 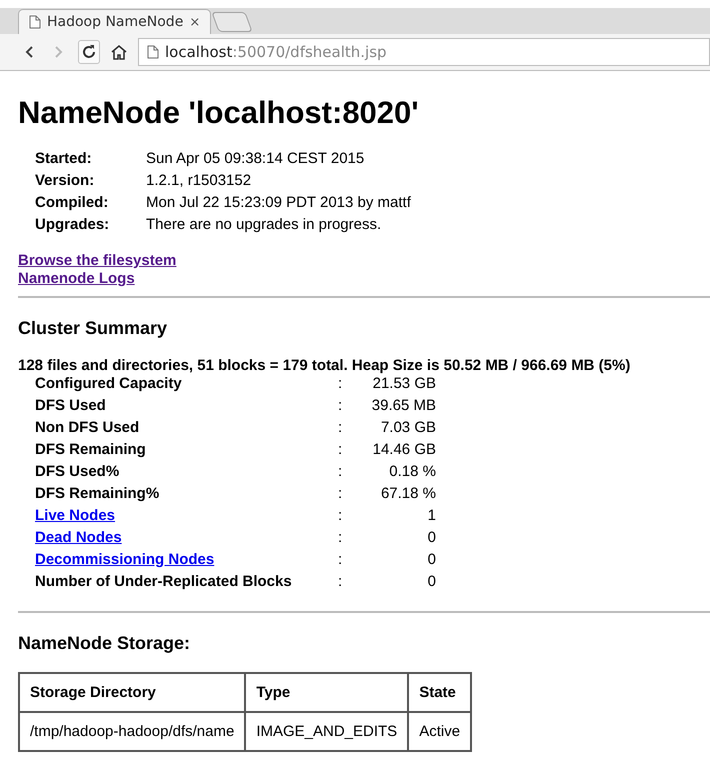 What do you see at coordinates (76, 279) in the screenshot?
I see `page-link: Namenode Logs` at bounding box center [76, 279].